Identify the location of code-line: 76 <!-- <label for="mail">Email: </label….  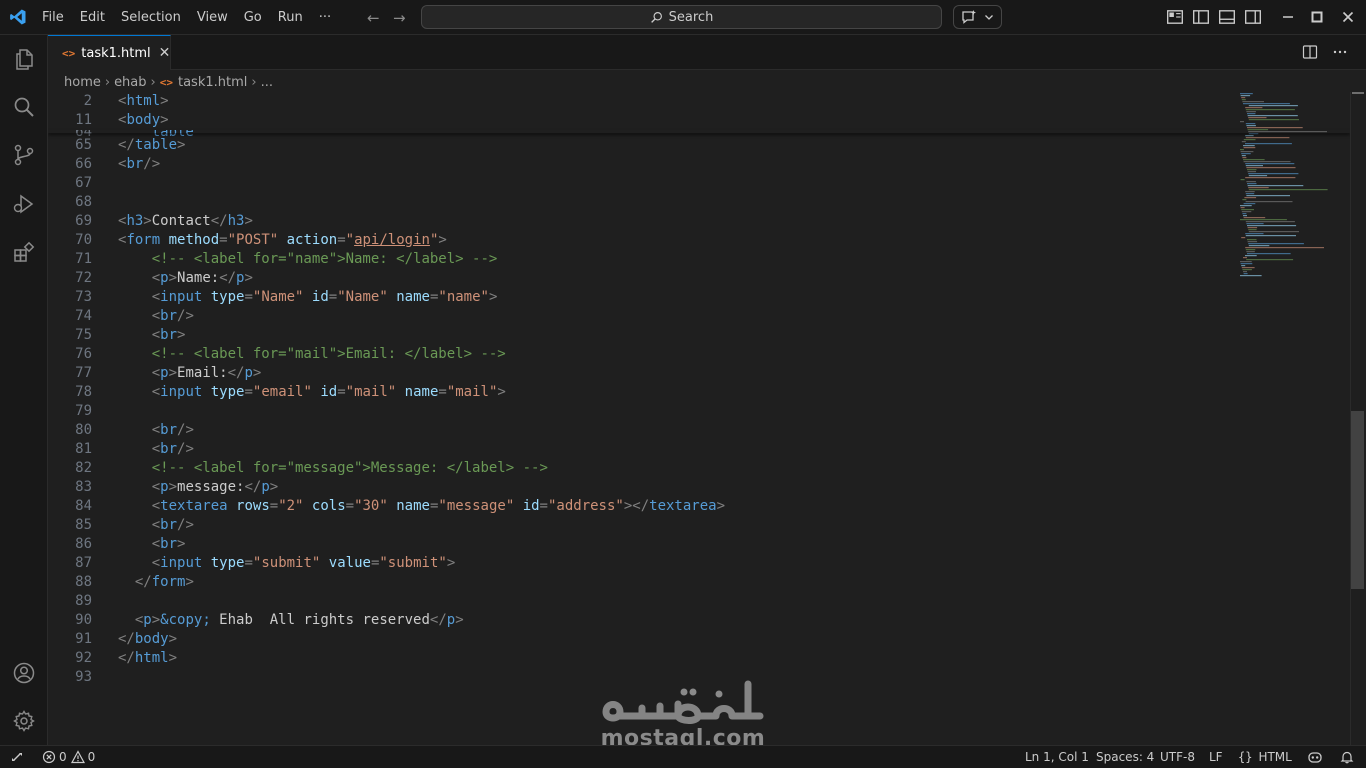
(638, 354).